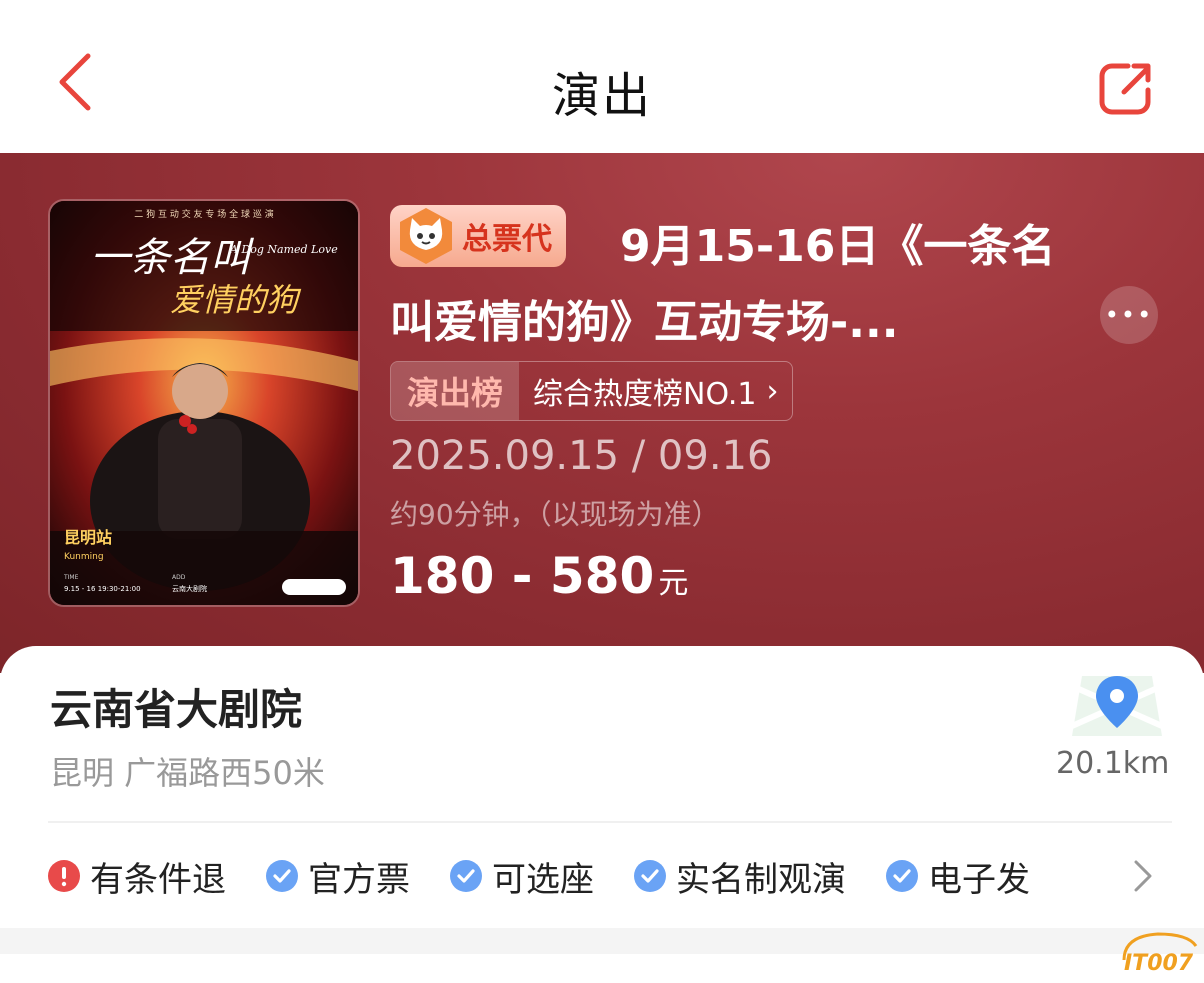  I want to click on venue-distance: 20.1km, so click(1113, 763).